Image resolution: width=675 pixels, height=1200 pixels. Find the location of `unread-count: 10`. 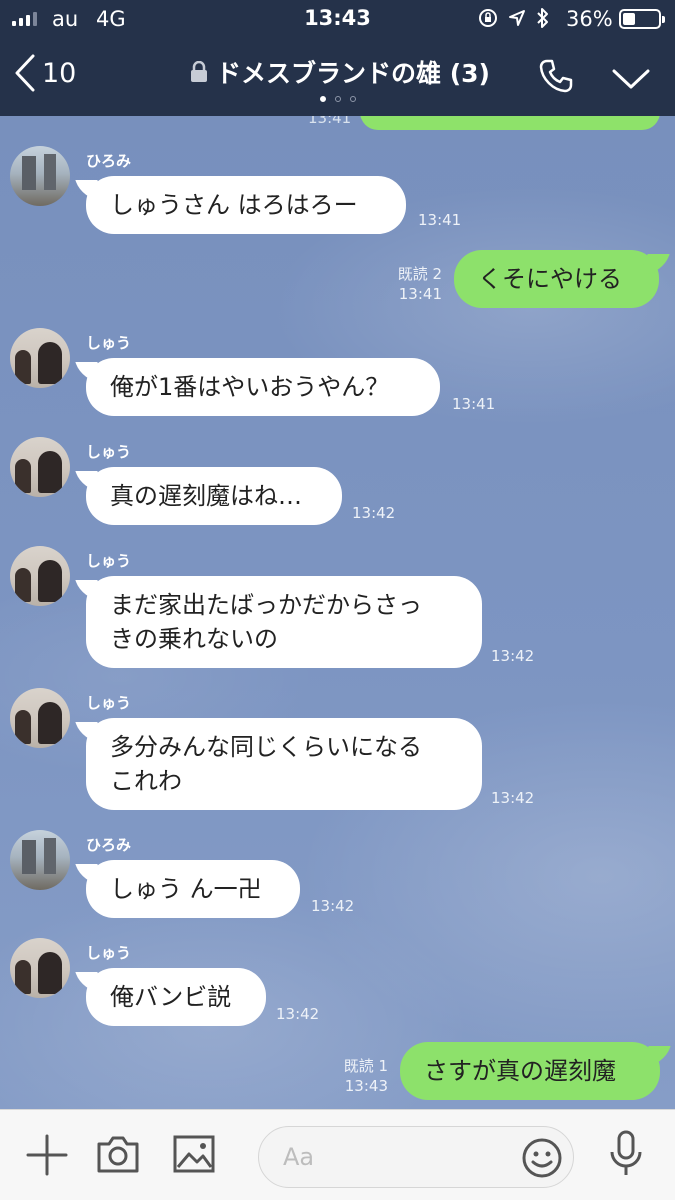

unread-count: 10 is located at coordinates (59, 73).